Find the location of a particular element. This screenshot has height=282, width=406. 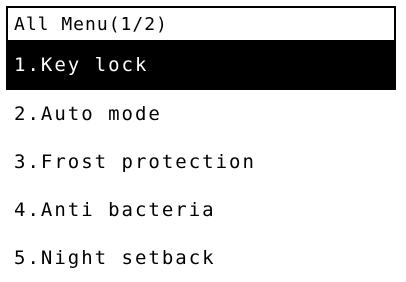

menu-item-number: 1. is located at coordinates (27, 65).